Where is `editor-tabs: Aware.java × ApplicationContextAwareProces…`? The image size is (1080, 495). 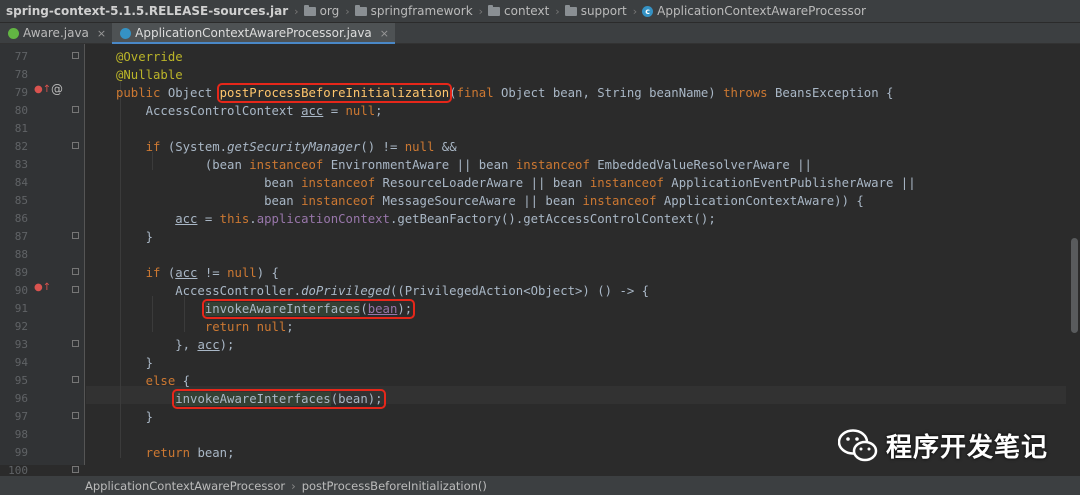
editor-tabs: Aware.java × ApplicationContextAwareProces… is located at coordinates (540, 33).